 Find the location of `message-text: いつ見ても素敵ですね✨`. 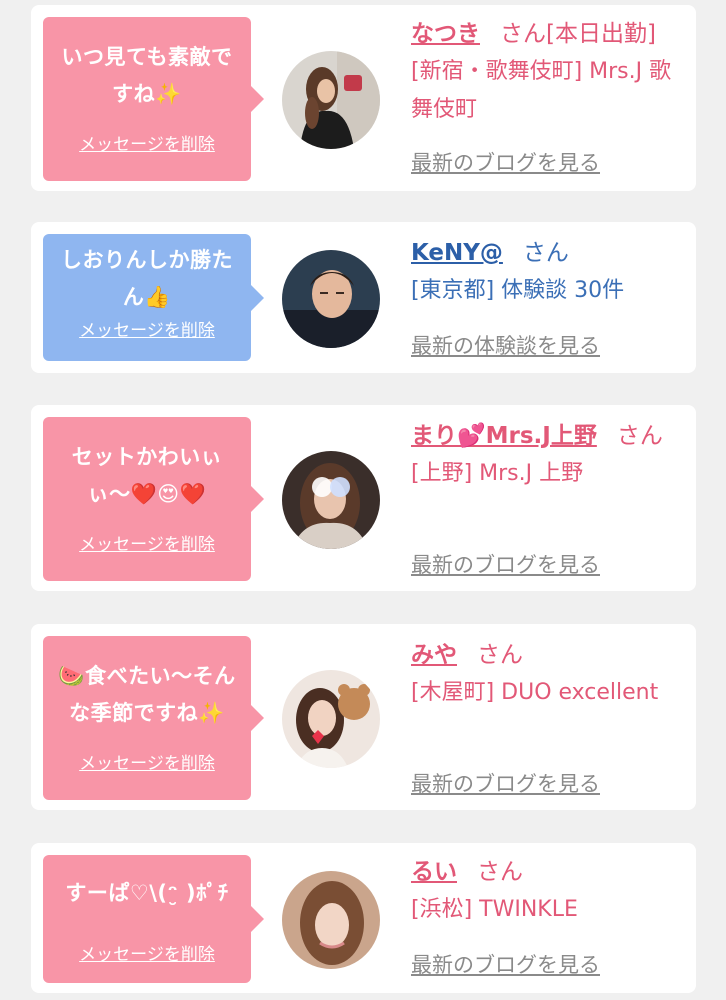

message-text: いつ見ても素敵ですね✨ is located at coordinates (147, 75).